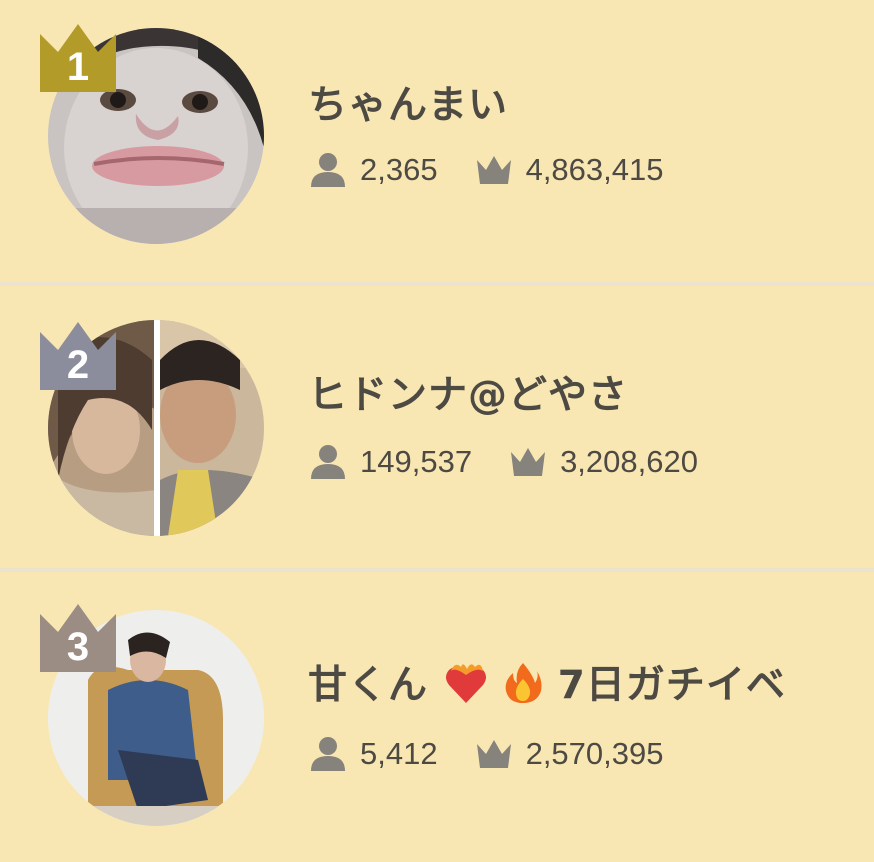  Describe the element at coordinates (523, 688) in the screenshot. I see `fire-emoji` at that location.